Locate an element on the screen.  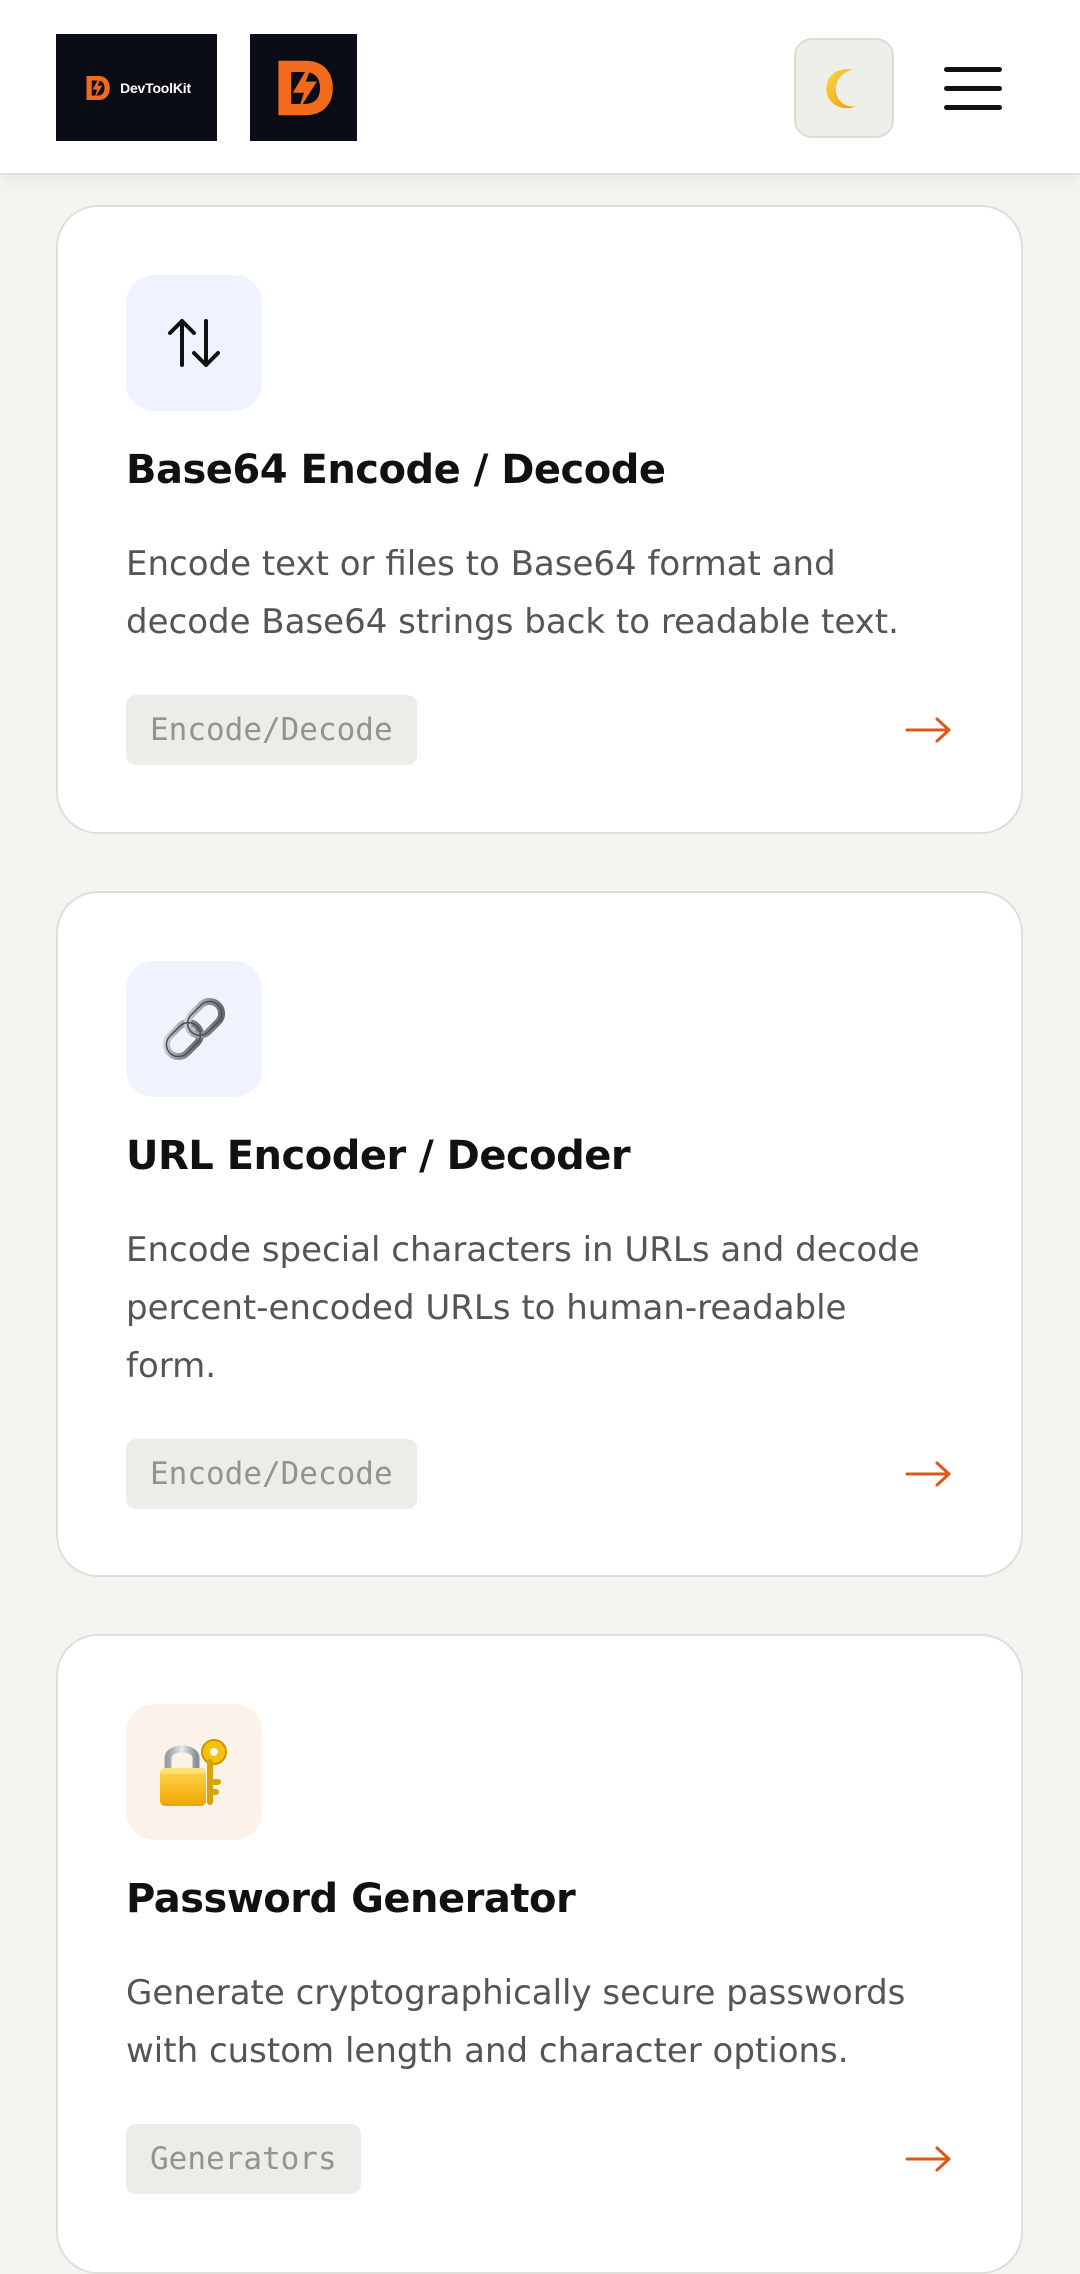
card-title: Password Generator is located at coordinates (351, 1899).